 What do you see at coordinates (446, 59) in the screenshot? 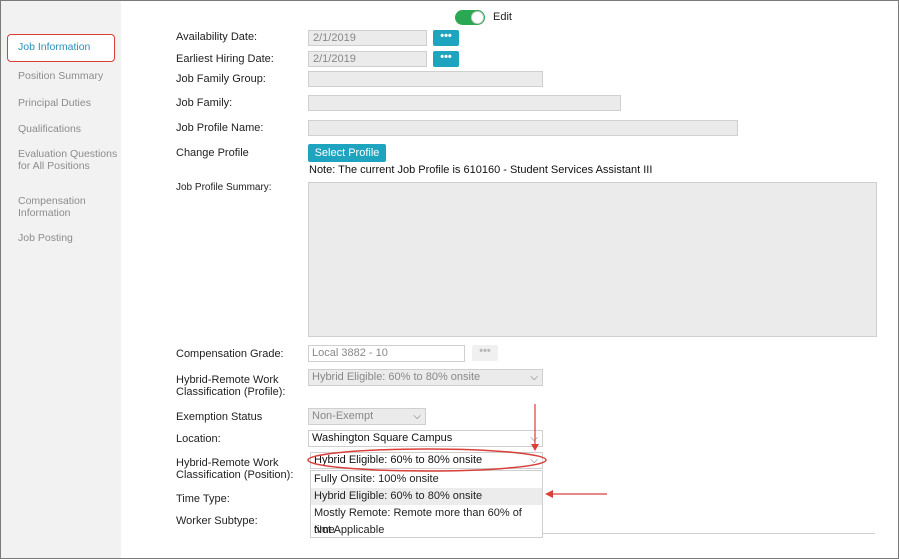
I see `earliest-hiring-date-picker-button: •••` at bounding box center [446, 59].